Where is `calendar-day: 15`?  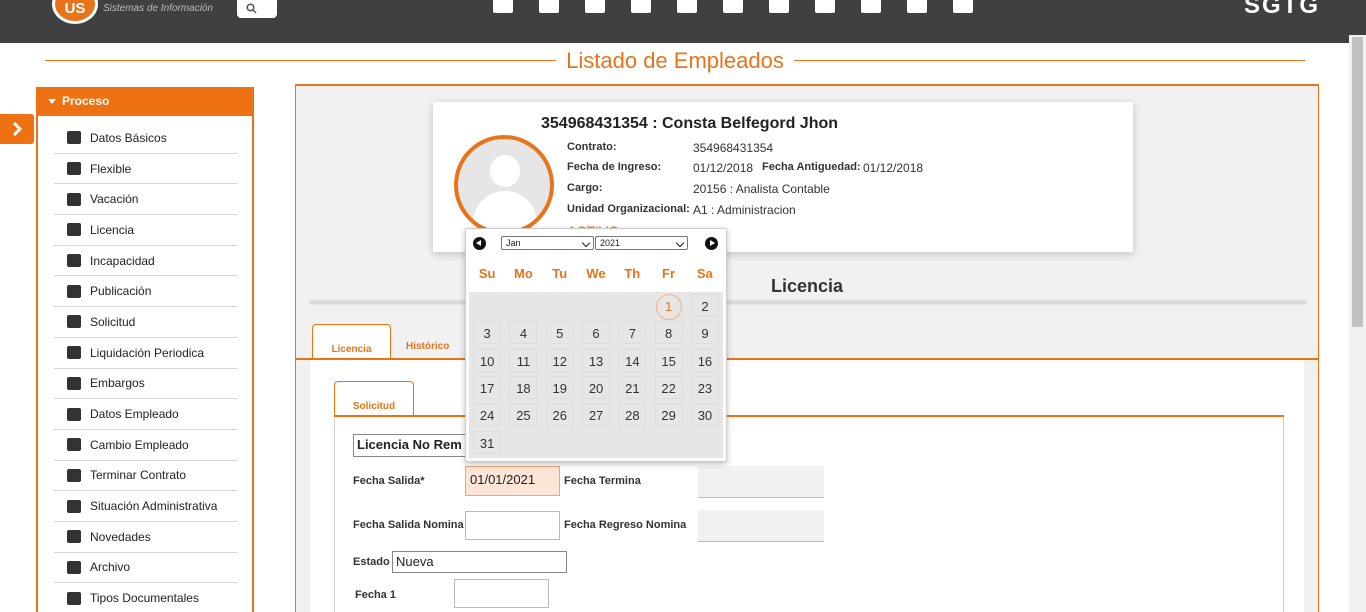
calendar-day: 15 is located at coordinates (668, 360).